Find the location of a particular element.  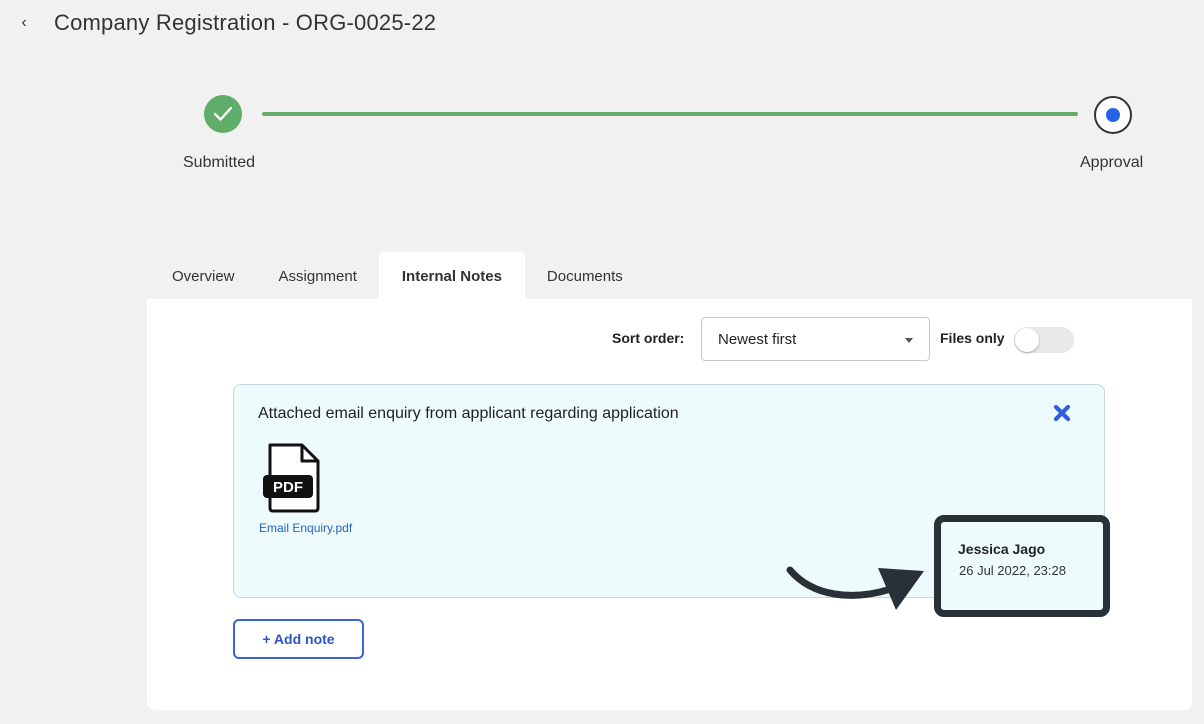

sort-order-value: Newest first is located at coordinates (757, 339).